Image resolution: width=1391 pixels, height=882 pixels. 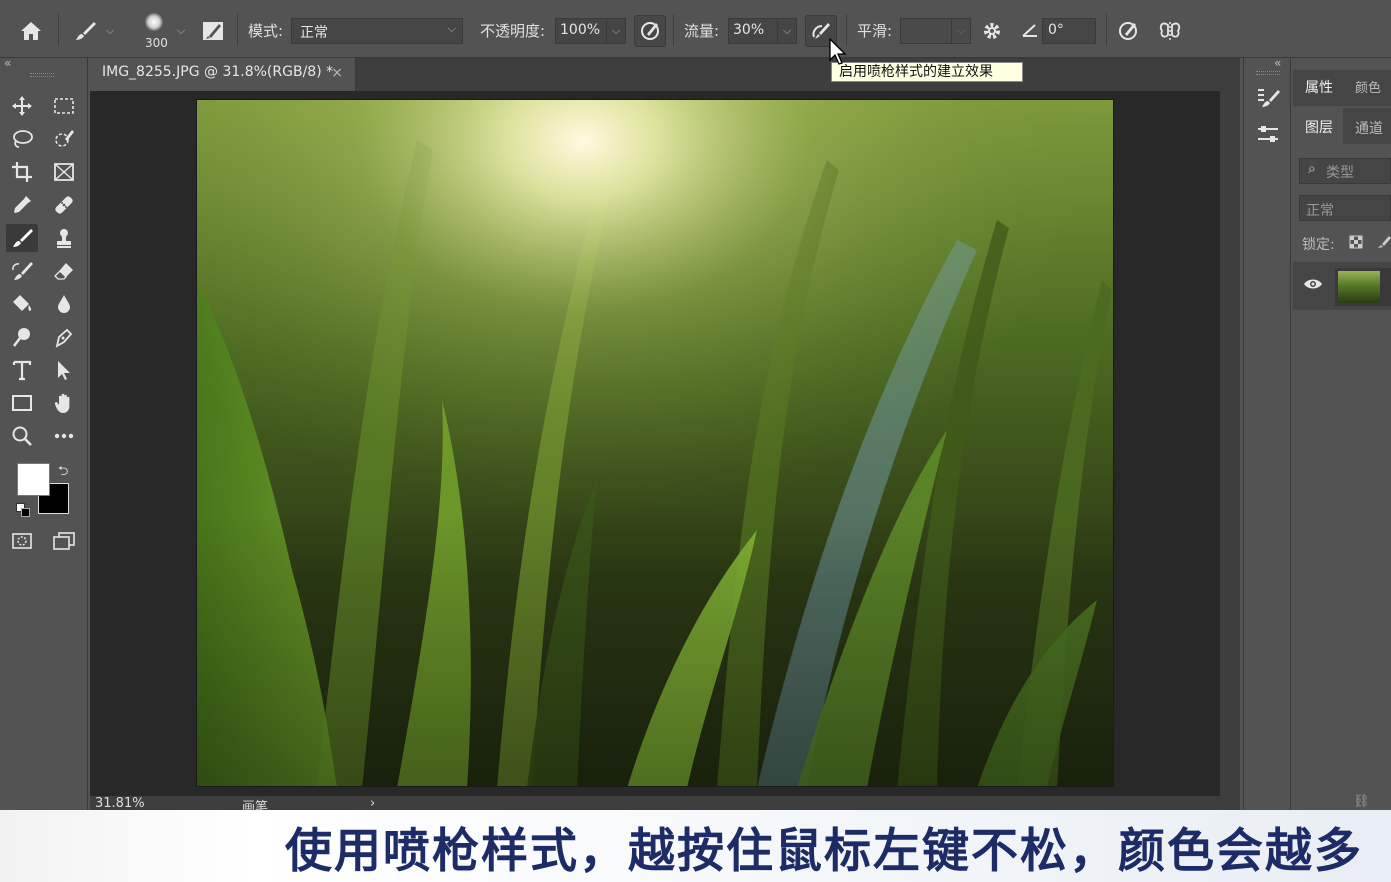 What do you see at coordinates (581, 31) in the screenshot?
I see `opacity-input: 100%` at bounding box center [581, 31].